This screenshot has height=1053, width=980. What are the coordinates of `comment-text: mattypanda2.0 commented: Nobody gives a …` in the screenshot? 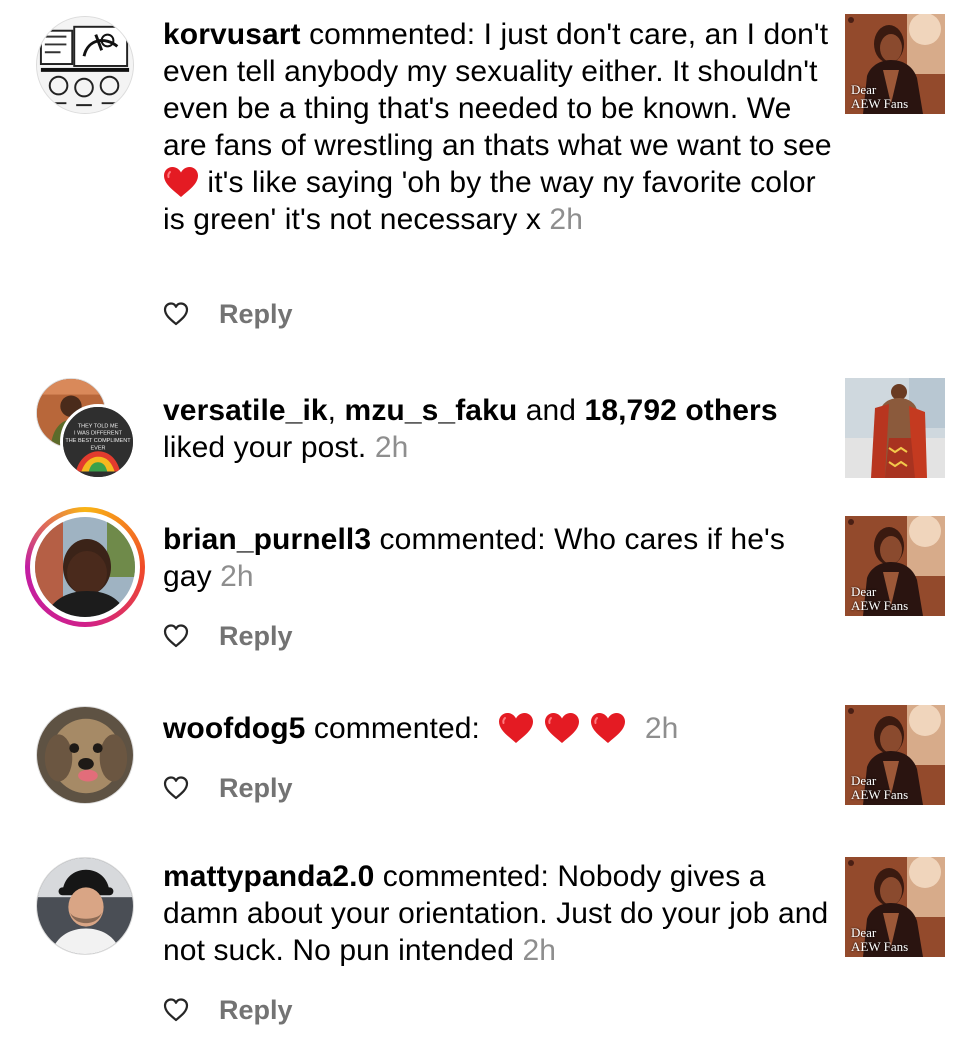 It's located at (496, 913).